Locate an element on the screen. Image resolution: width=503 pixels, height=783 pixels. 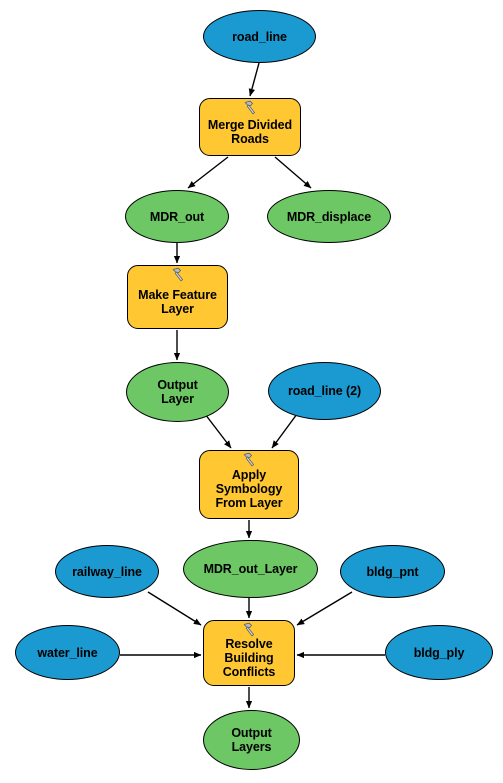
node-label: water_line is located at coordinates (67, 652).